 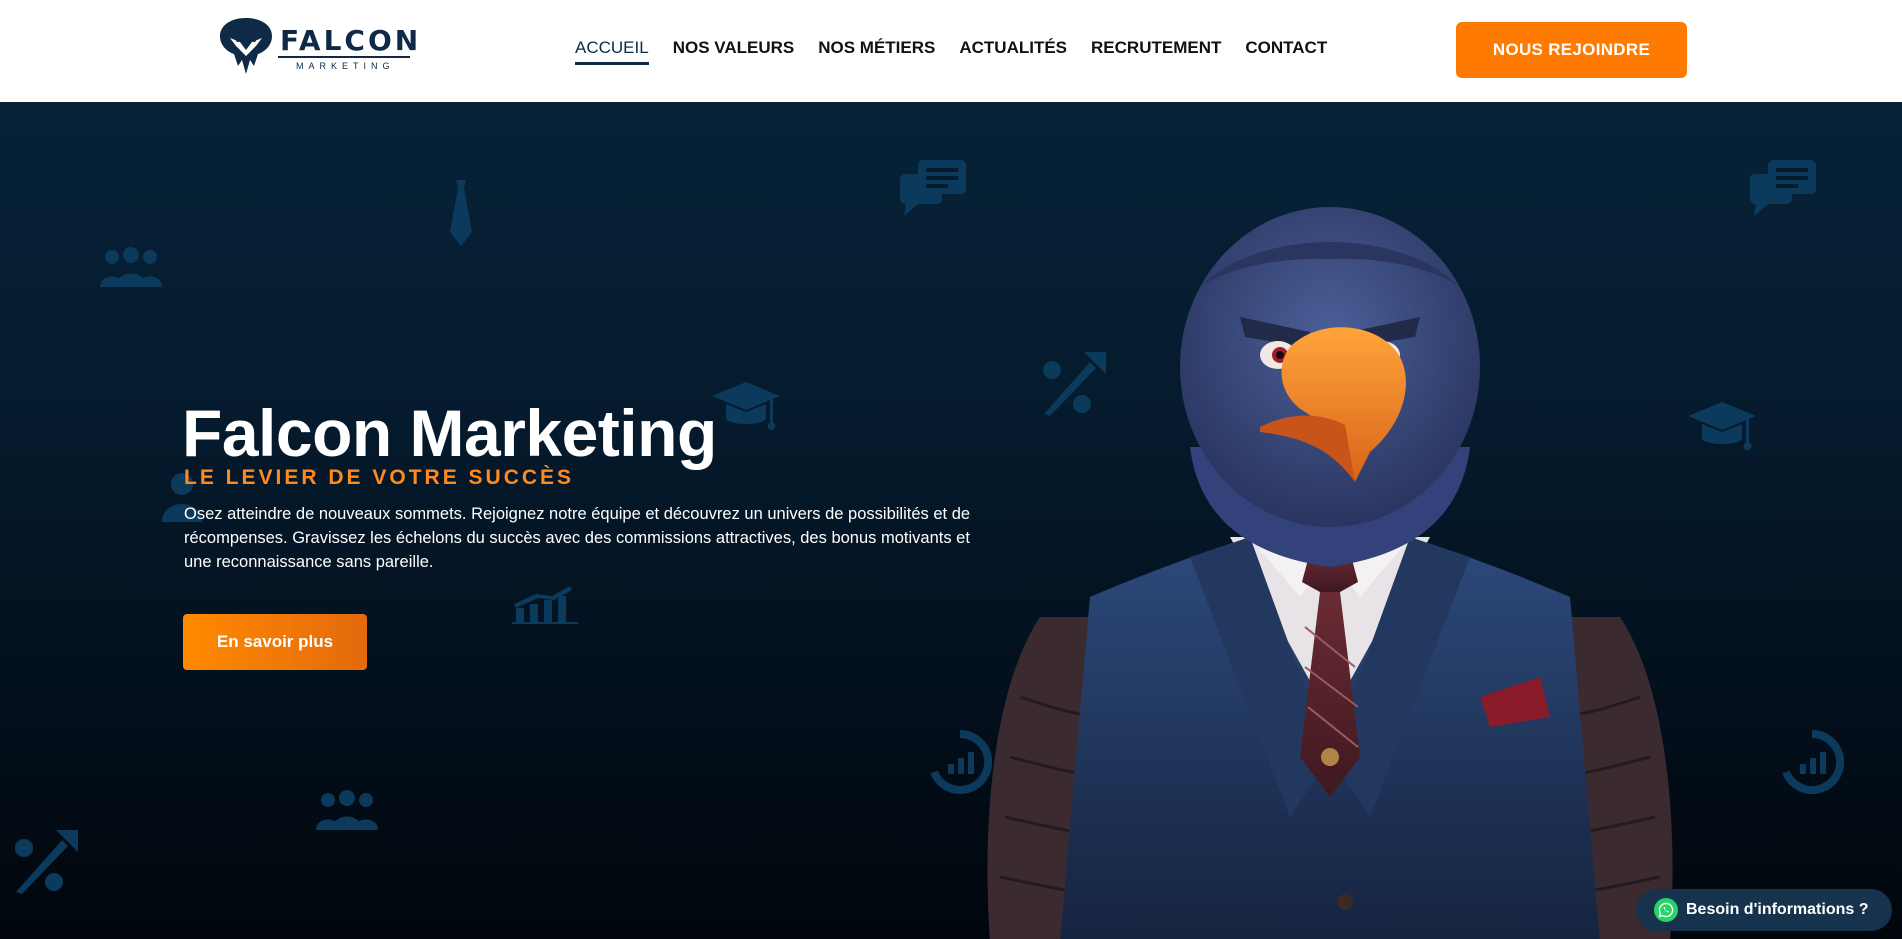 What do you see at coordinates (1777, 909) in the screenshot?
I see `whatsapp-label: Besoin d'informations ?` at bounding box center [1777, 909].